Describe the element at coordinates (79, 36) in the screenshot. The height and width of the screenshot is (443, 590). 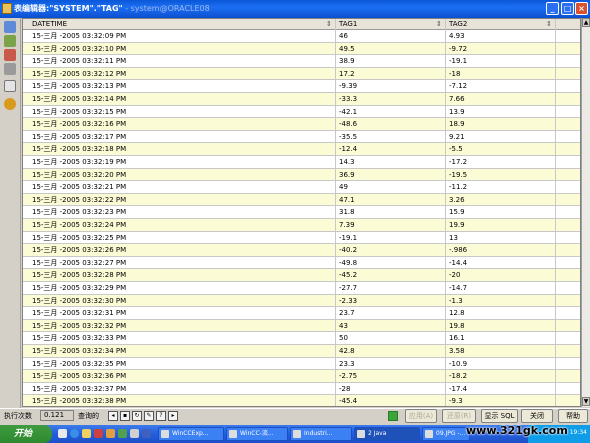
I see `cell-datetime: 15-三月 -2005 03:32:09 PM` at that location.